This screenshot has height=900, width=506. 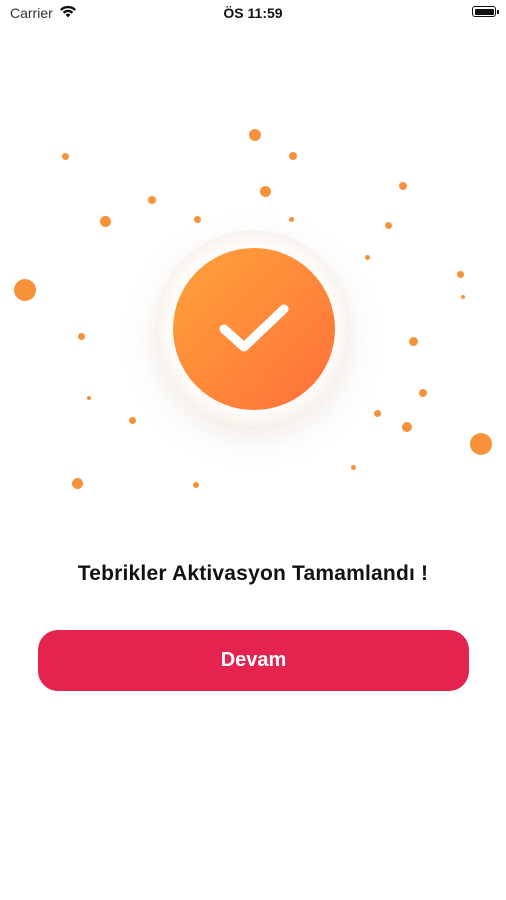 What do you see at coordinates (253, 573) in the screenshot?
I see `success-message: Tebrikler Aktivasyon Tamamlandı !` at bounding box center [253, 573].